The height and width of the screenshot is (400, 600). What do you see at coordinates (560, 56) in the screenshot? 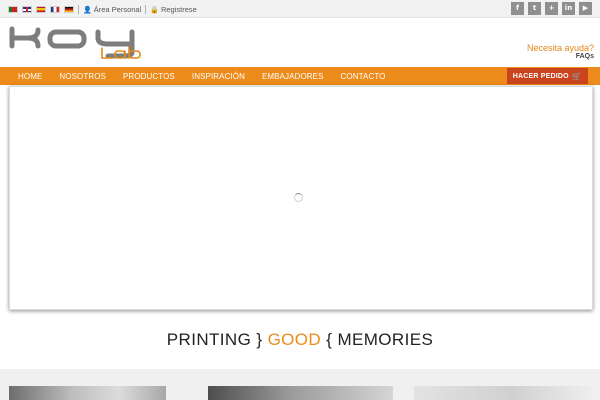
I see `faqs-link: FAQs` at bounding box center [560, 56].